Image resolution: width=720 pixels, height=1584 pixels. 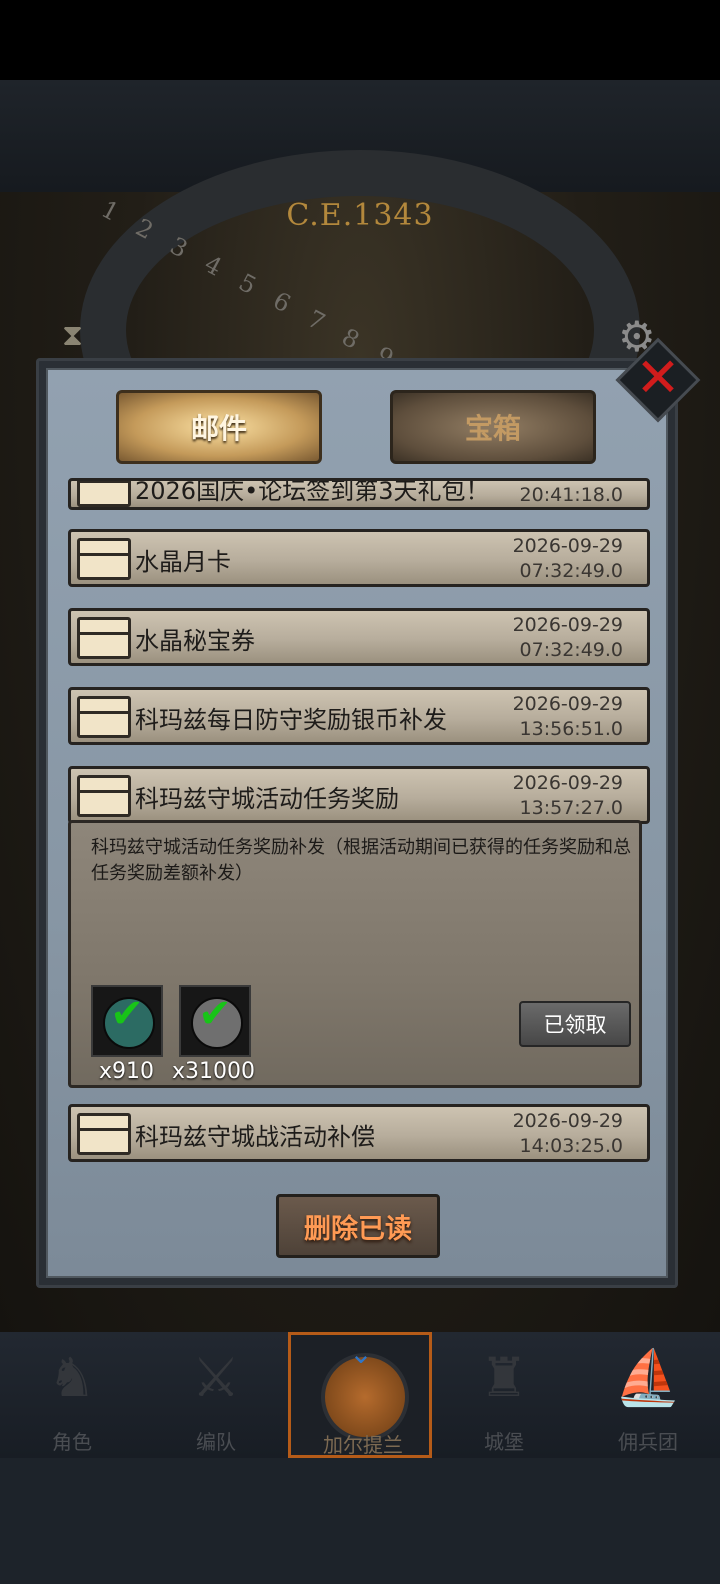 I want to click on mail-time: 20:41:18.0, so click(x=571, y=495).